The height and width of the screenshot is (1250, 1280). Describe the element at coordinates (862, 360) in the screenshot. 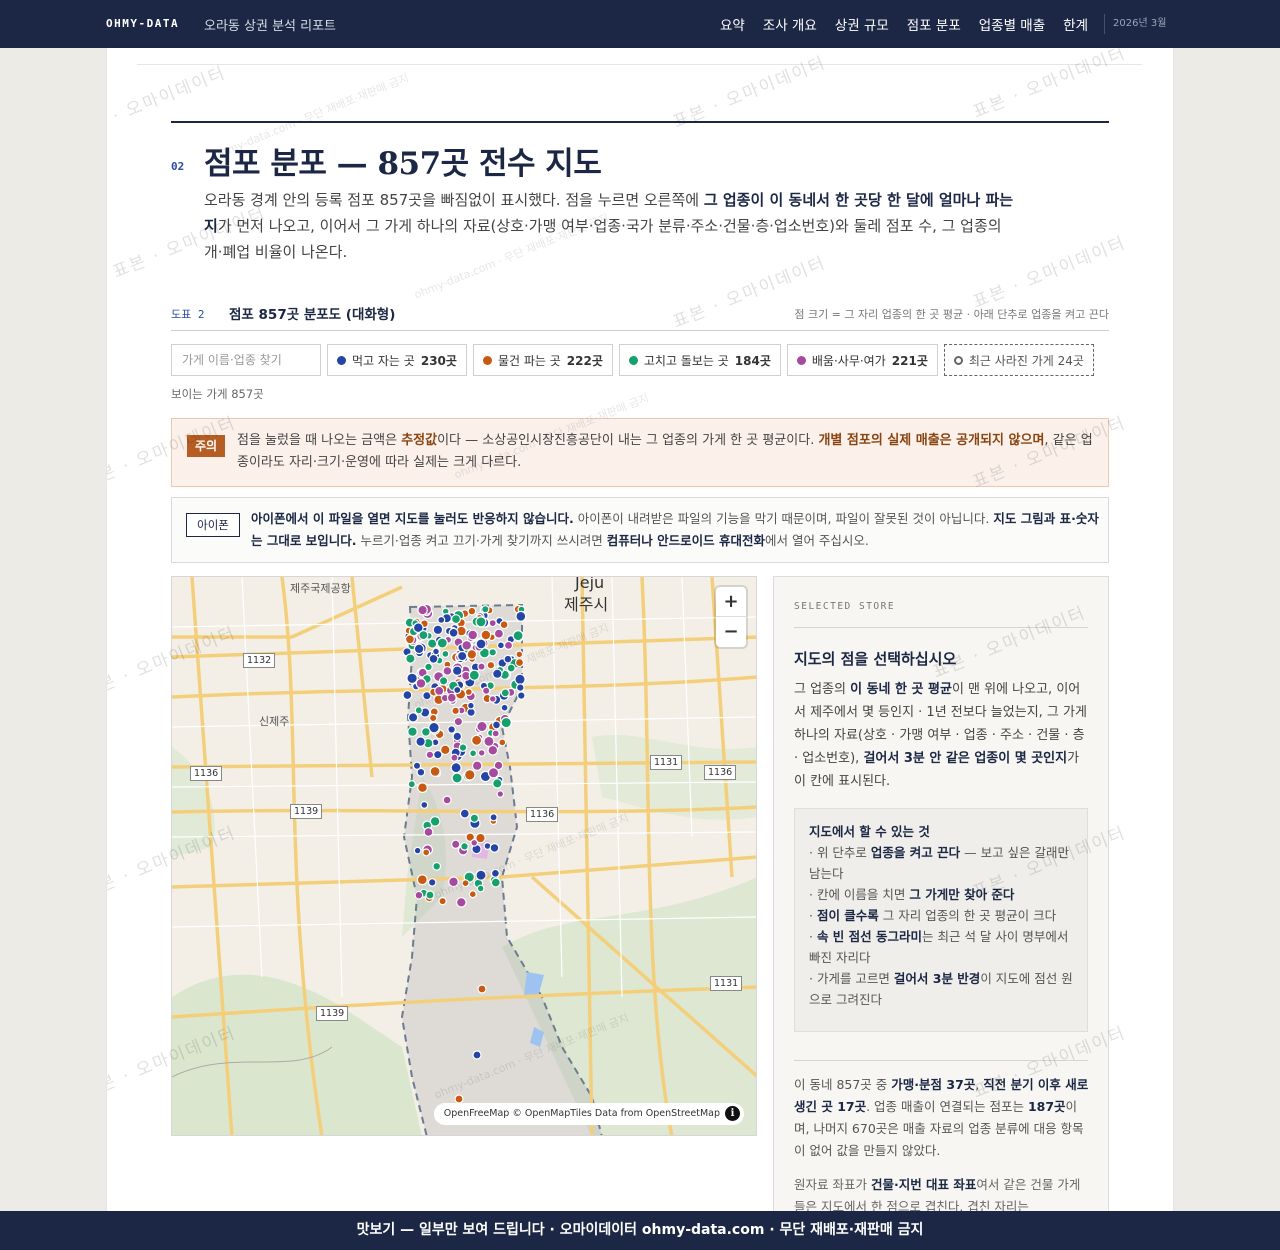

I see `category-toggle-education-office: 배움·사무·여가 221곳` at that location.